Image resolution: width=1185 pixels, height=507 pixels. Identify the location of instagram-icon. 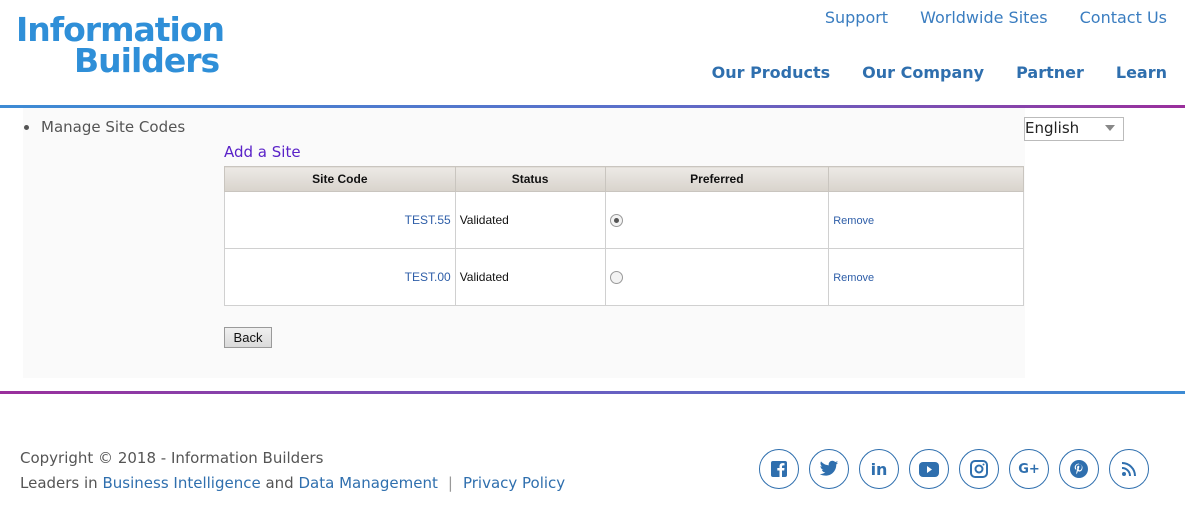
(979, 469).